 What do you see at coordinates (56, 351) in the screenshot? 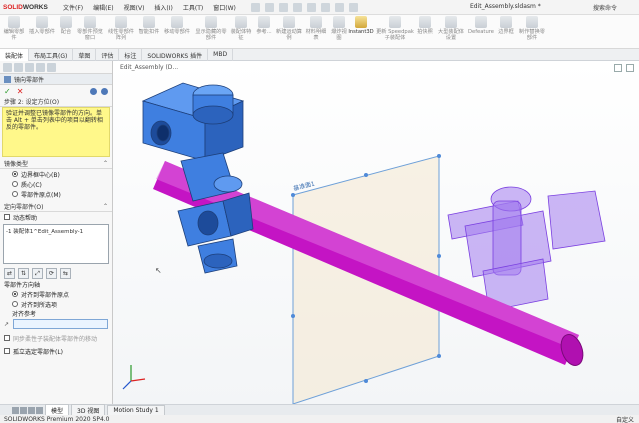
I see `isolate-row: 孤立选定零部件(L)` at bounding box center [56, 351].